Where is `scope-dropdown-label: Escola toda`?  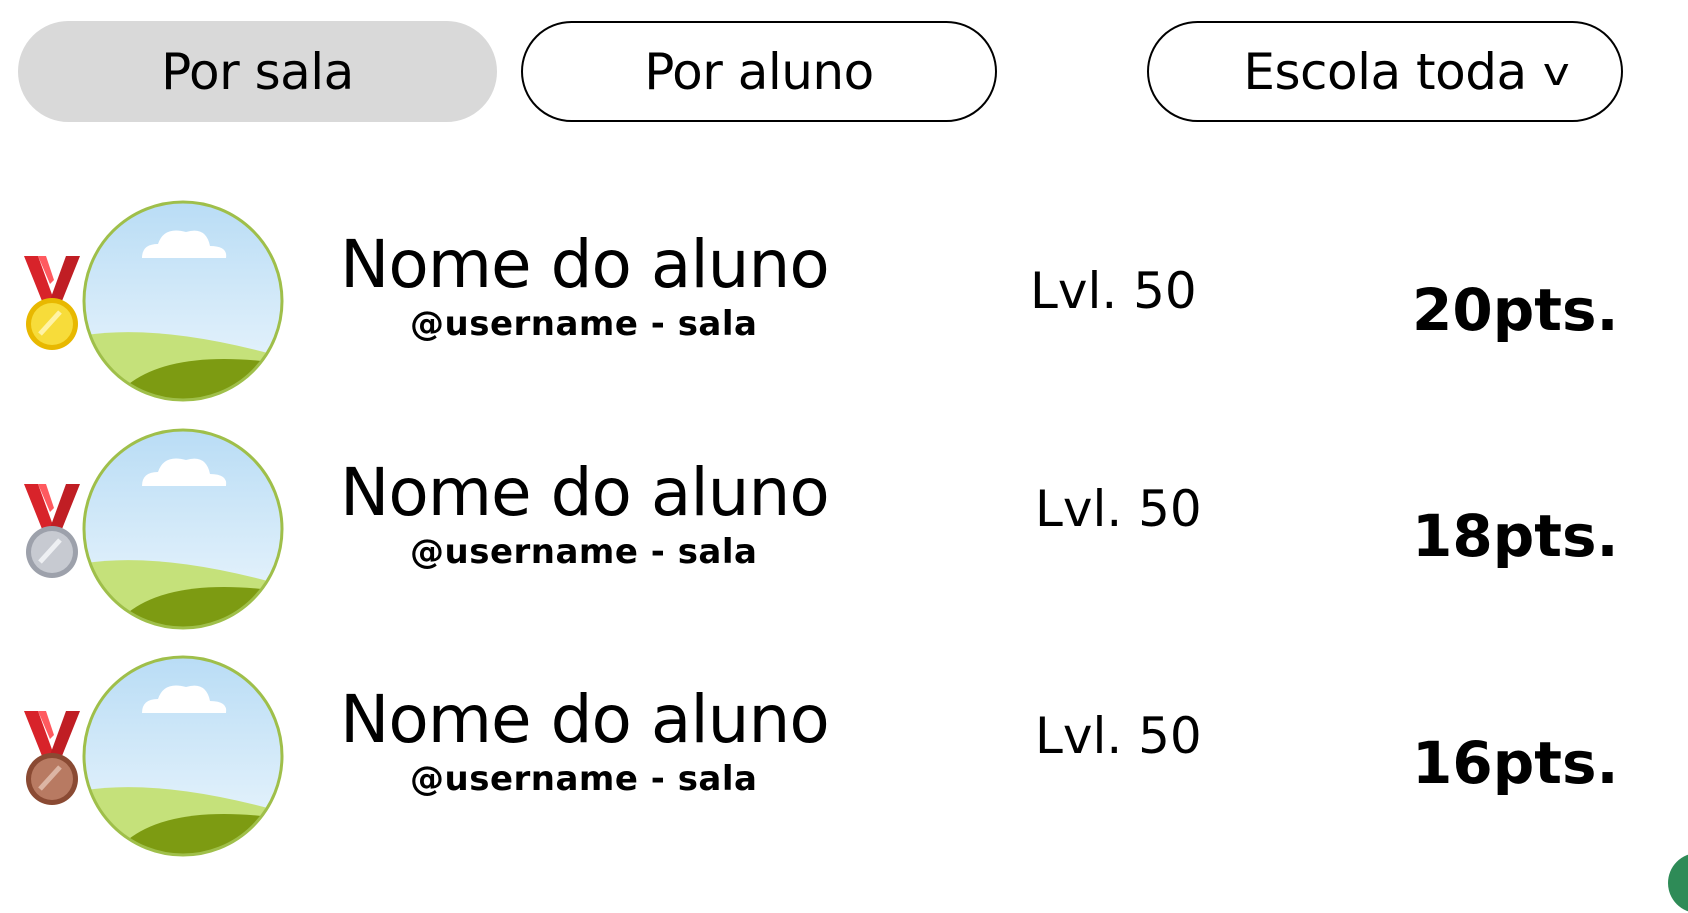 scope-dropdown-label: Escola toda is located at coordinates (1385, 71).